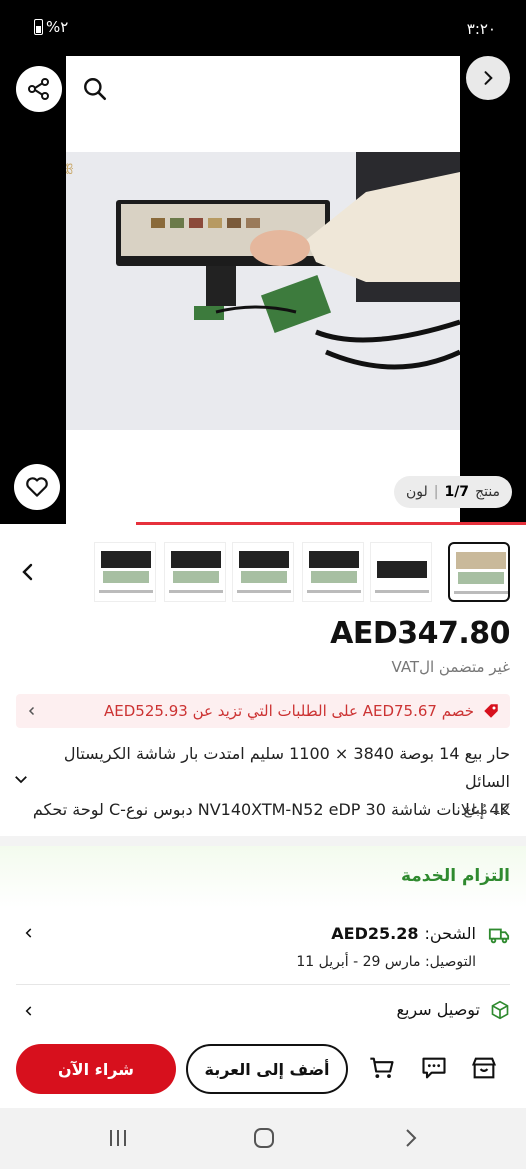 The width and height of the screenshot is (526, 1169). What do you see at coordinates (438, 1009) in the screenshot?
I see `fast-delivery-label: توصيل سريع` at bounding box center [438, 1009].